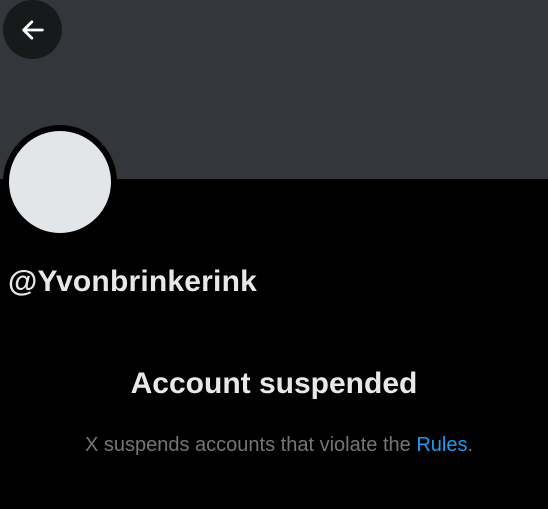 The height and width of the screenshot is (509, 548). What do you see at coordinates (60, 182) in the screenshot?
I see `avatar` at bounding box center [60, 182].